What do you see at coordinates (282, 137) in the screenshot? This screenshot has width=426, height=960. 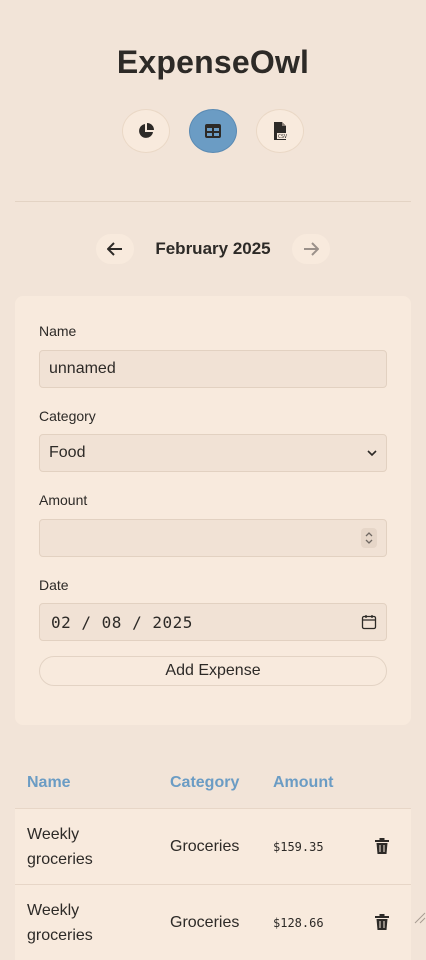 I see `svg-text: CSV` at bounding box center [282, 137].